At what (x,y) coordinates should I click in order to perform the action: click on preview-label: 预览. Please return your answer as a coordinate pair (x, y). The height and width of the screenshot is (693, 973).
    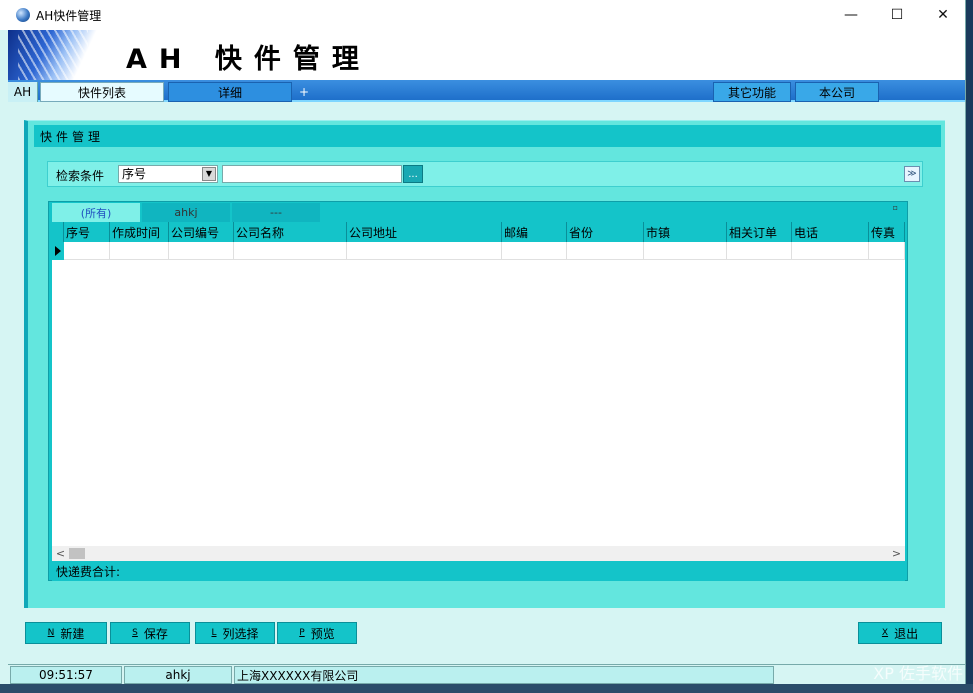
    Looking at the image, I should click on (322, 633).